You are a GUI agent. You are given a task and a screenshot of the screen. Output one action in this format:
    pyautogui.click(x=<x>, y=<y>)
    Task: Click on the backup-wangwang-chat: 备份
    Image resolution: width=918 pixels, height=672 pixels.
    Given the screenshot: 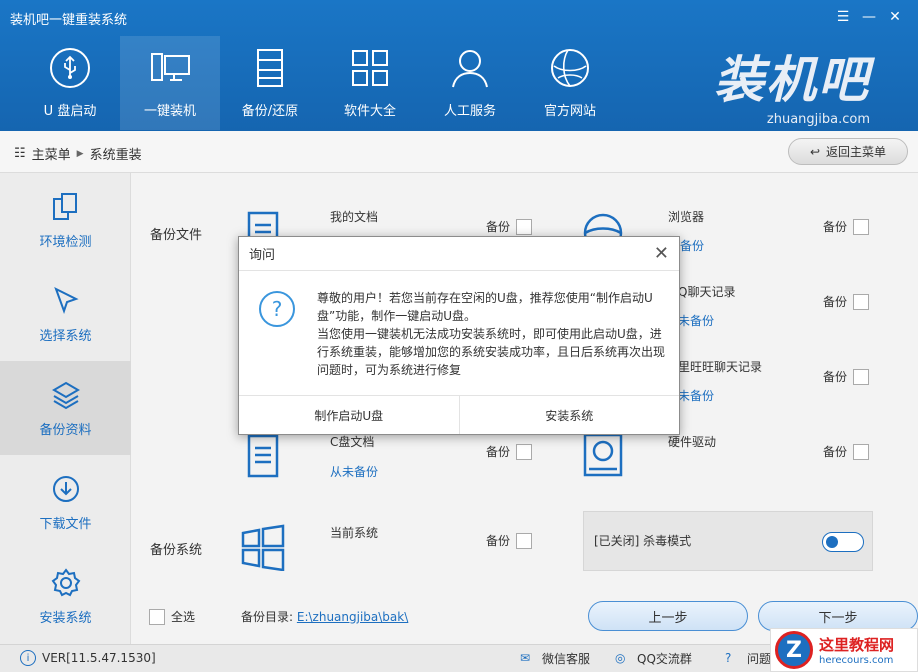 What is the action you would take?
    pyautogui.click(x=846, y=376)
    